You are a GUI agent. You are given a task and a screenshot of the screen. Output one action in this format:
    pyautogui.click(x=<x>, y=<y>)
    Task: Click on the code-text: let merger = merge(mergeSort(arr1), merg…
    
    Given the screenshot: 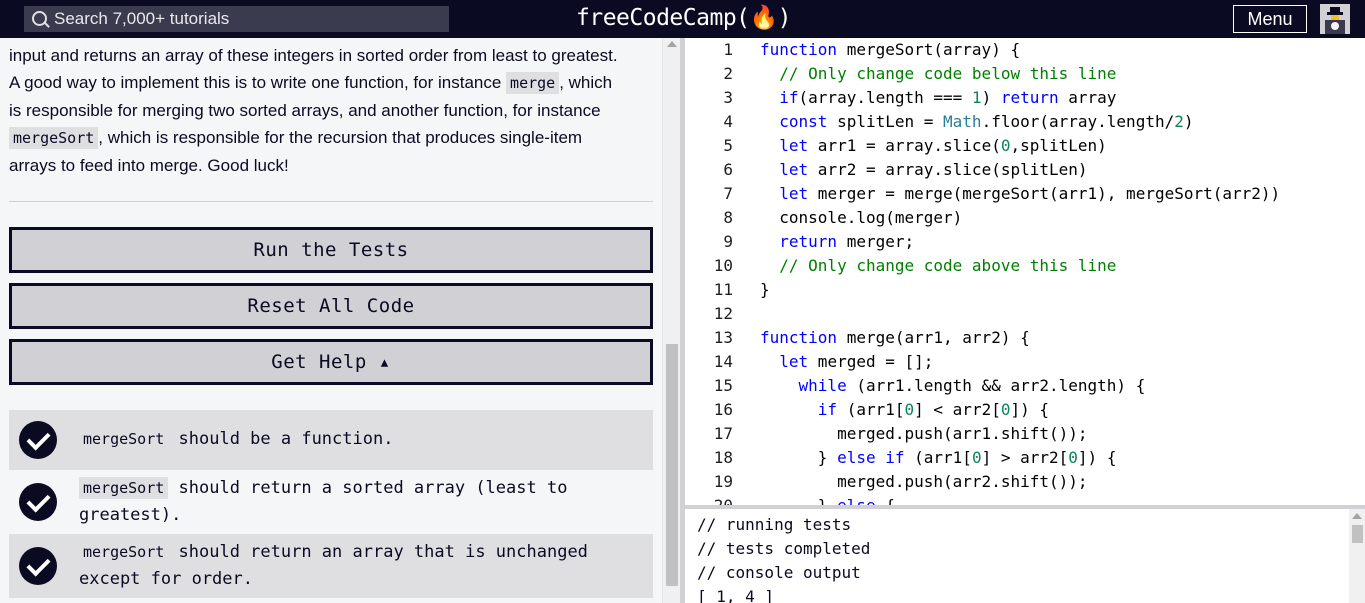 What is the action you would take?
    pyautogui.click(x=1020, y=194)
    